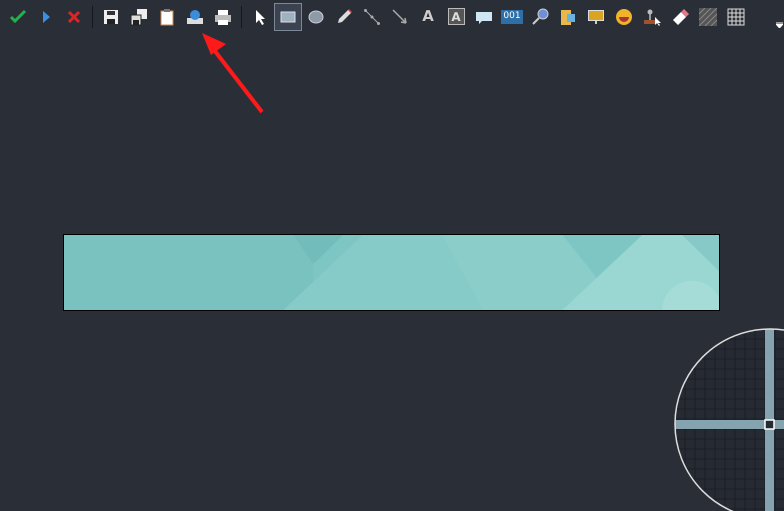 This screenshot has width=784, height=511. What do you see at coordinates (167, 17) in the screenshot?
I see `clipboard-icon` at bounding box center [167, 17].